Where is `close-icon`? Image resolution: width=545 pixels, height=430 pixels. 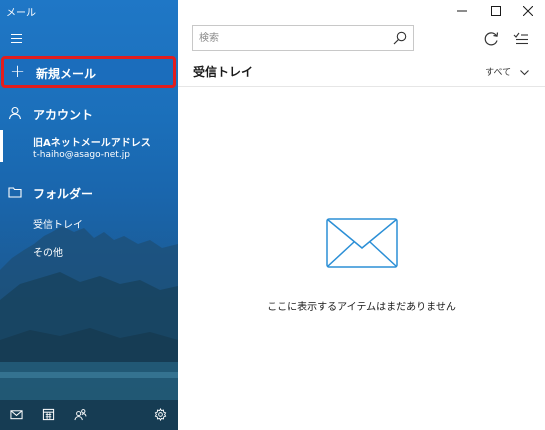
close-icon is located at coordinates (528, 11).